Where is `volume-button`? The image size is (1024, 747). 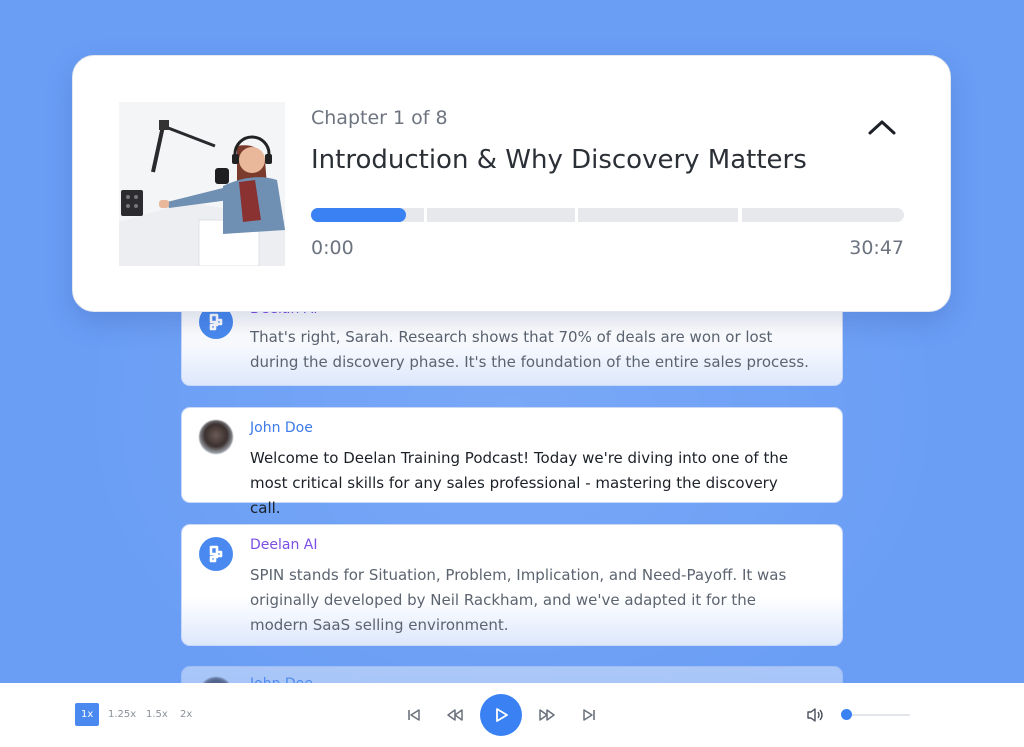
volume-button is located at coordinates (815, 715).